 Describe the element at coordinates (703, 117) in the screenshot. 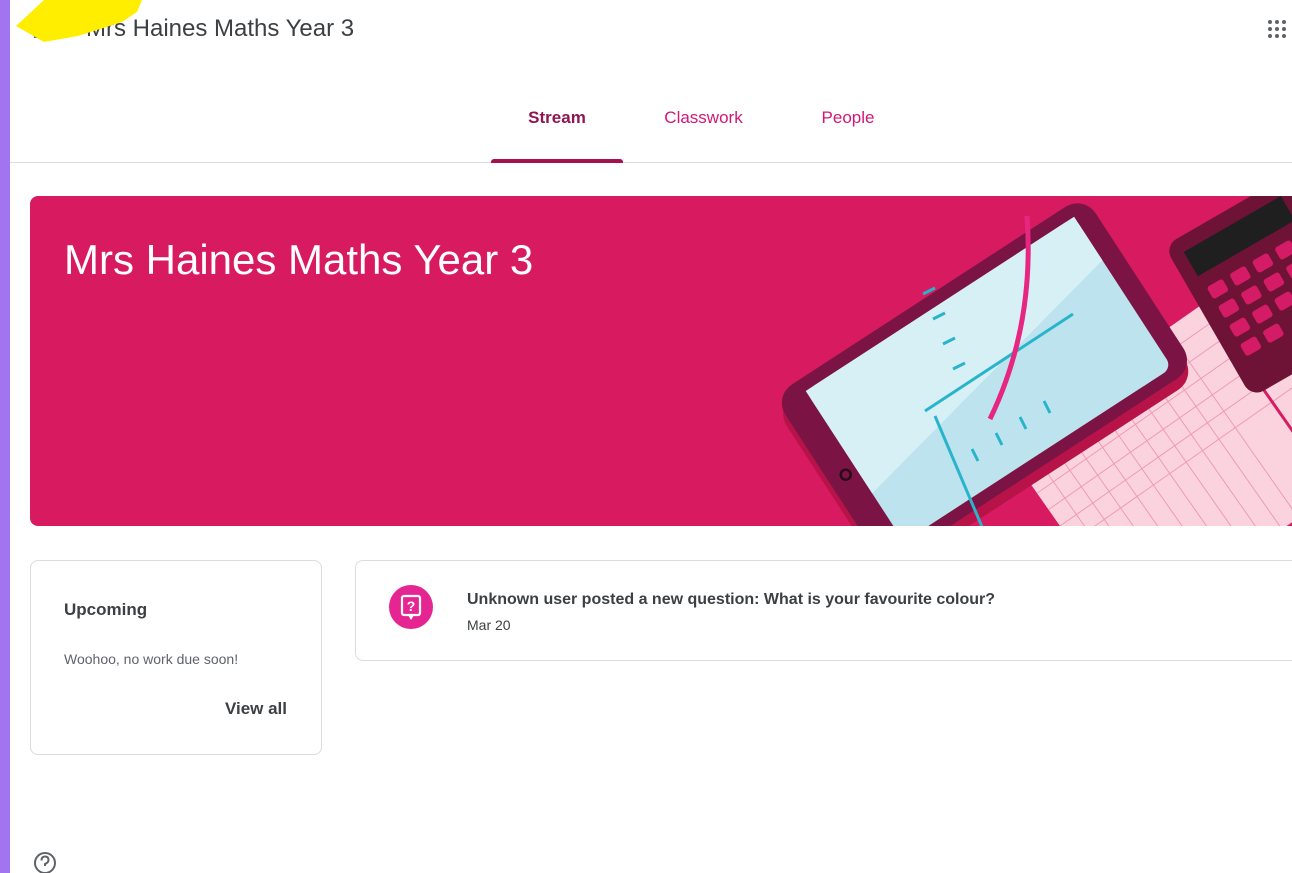

I see `tab-classwork-label: Classwork` at that location.